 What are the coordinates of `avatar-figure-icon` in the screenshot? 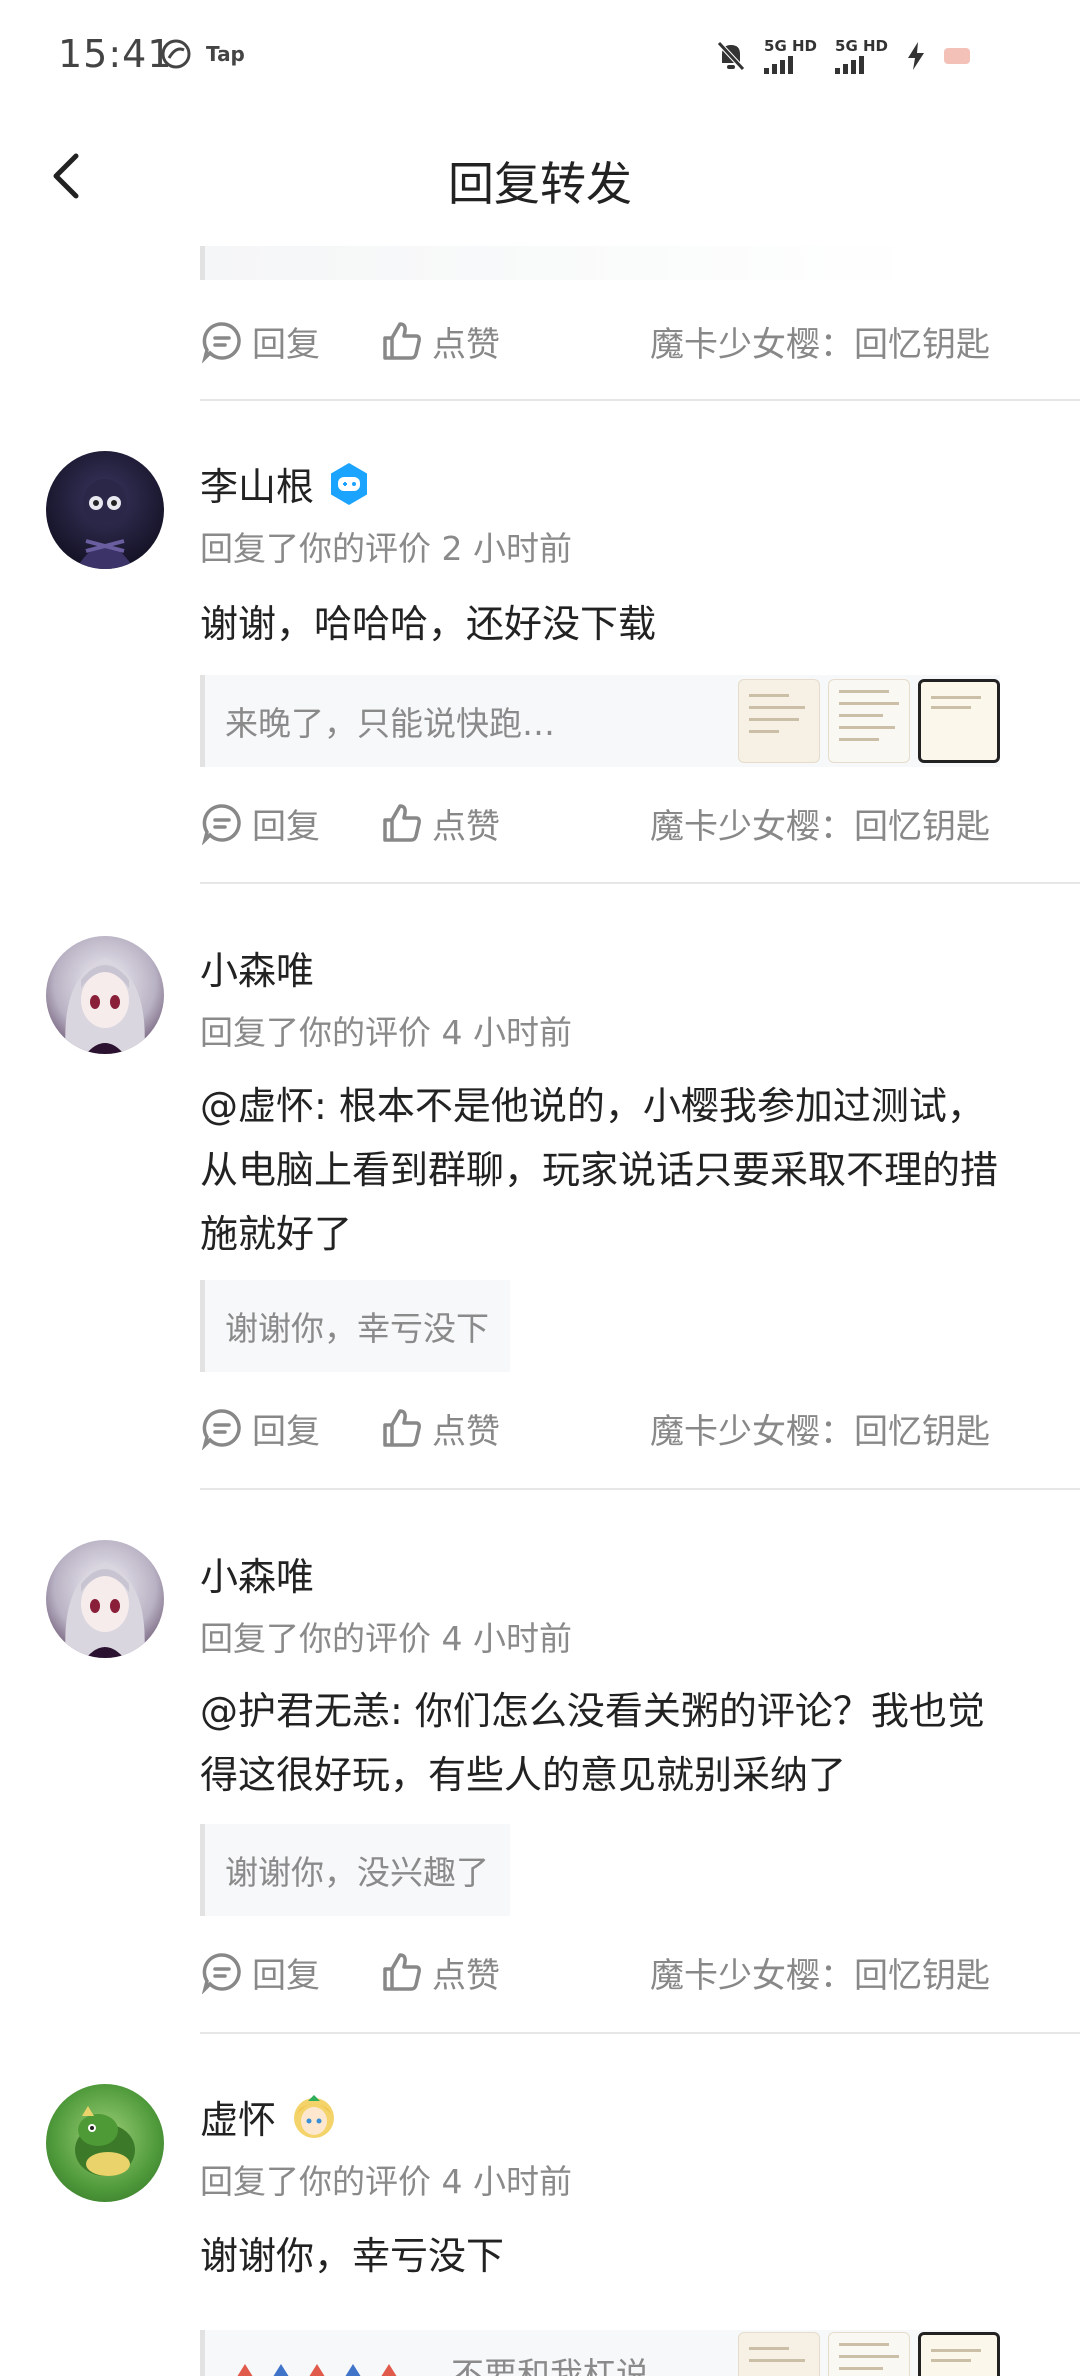 It's located at (105, 524).